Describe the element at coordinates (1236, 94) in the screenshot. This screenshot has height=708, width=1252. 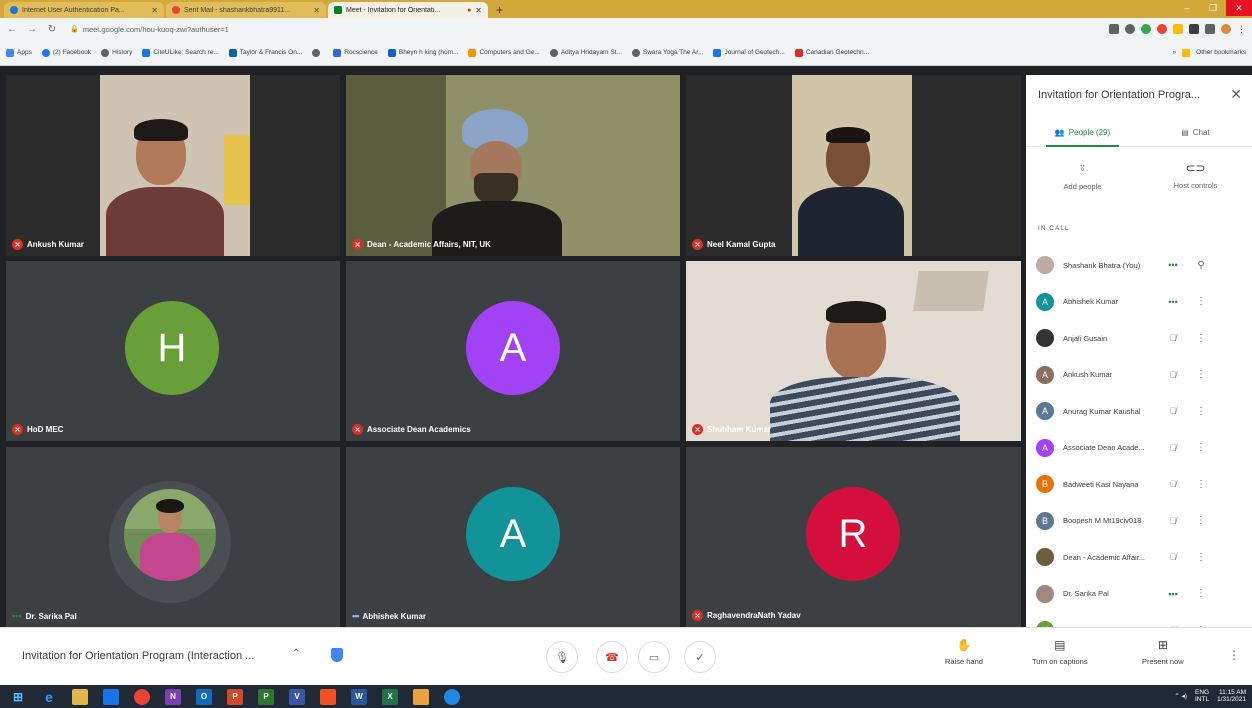
I see `close-panel-icon: ✕` at that location.